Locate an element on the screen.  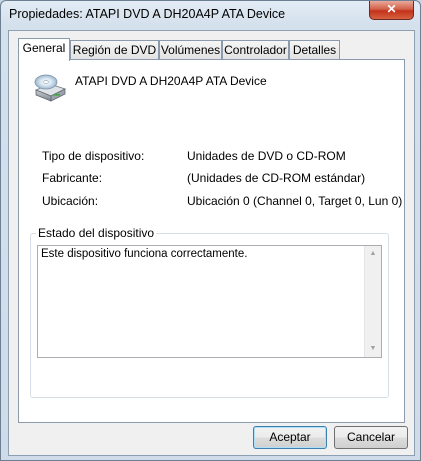
manufacturer-label: Fabricante: is located at coordinates (72, 178).